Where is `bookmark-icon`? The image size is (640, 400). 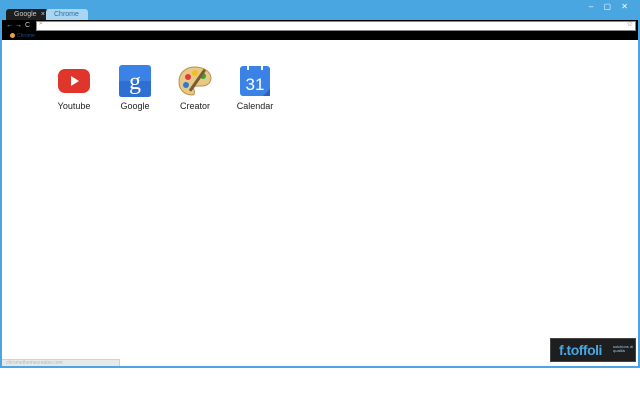
bookmark-icon is located at coordinates (12, 36).